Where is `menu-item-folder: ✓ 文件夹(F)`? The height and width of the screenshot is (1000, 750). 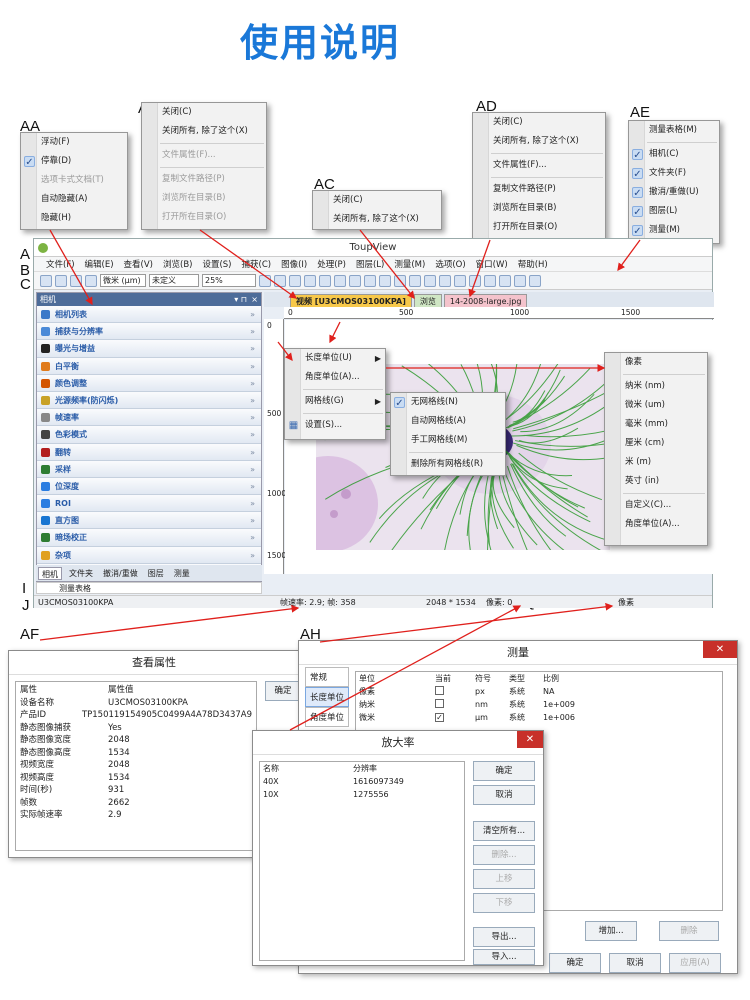 menu-item-folder: ✓ 文件夹(F) is located at coordinates (674, 173).